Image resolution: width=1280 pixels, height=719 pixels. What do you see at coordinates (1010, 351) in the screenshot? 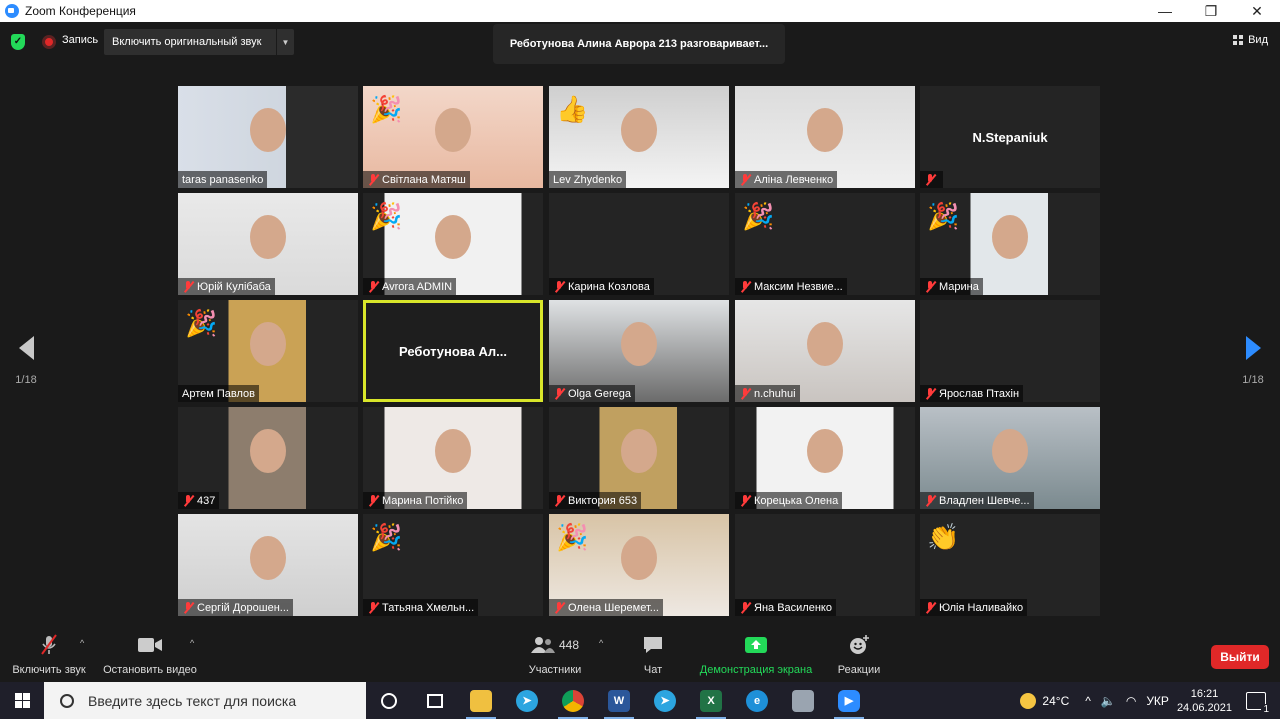
I see `video-tile: Ярослав Птахін` at bounding box center [1010, 351].